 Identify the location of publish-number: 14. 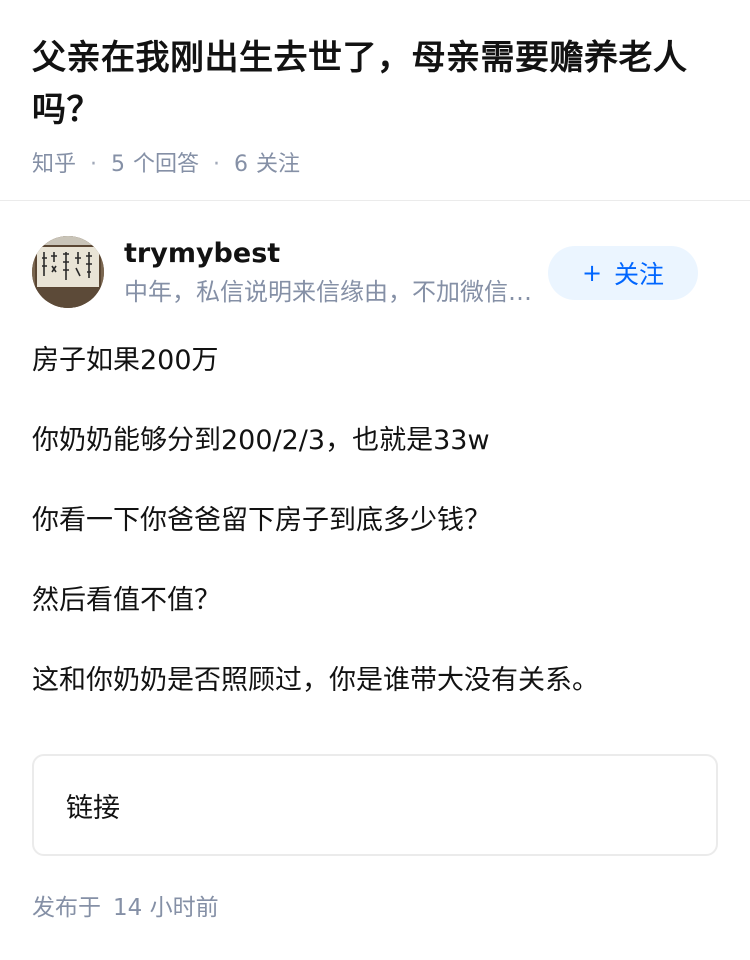
(128, 908).